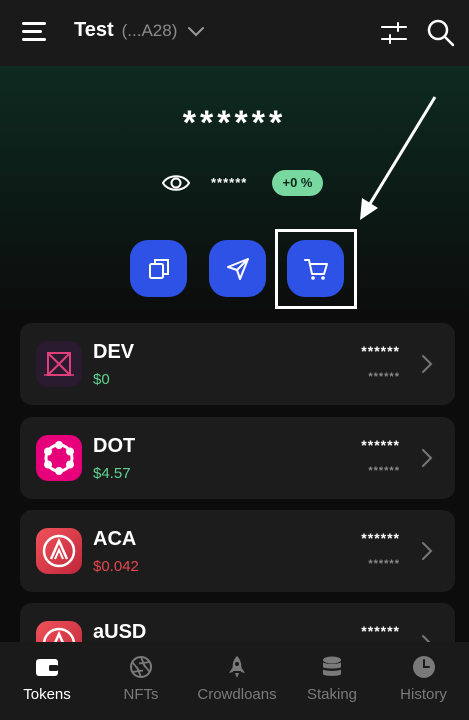 This screenshot has width=469, height=720. I want to click on account-name: Test, so click(94, 30).